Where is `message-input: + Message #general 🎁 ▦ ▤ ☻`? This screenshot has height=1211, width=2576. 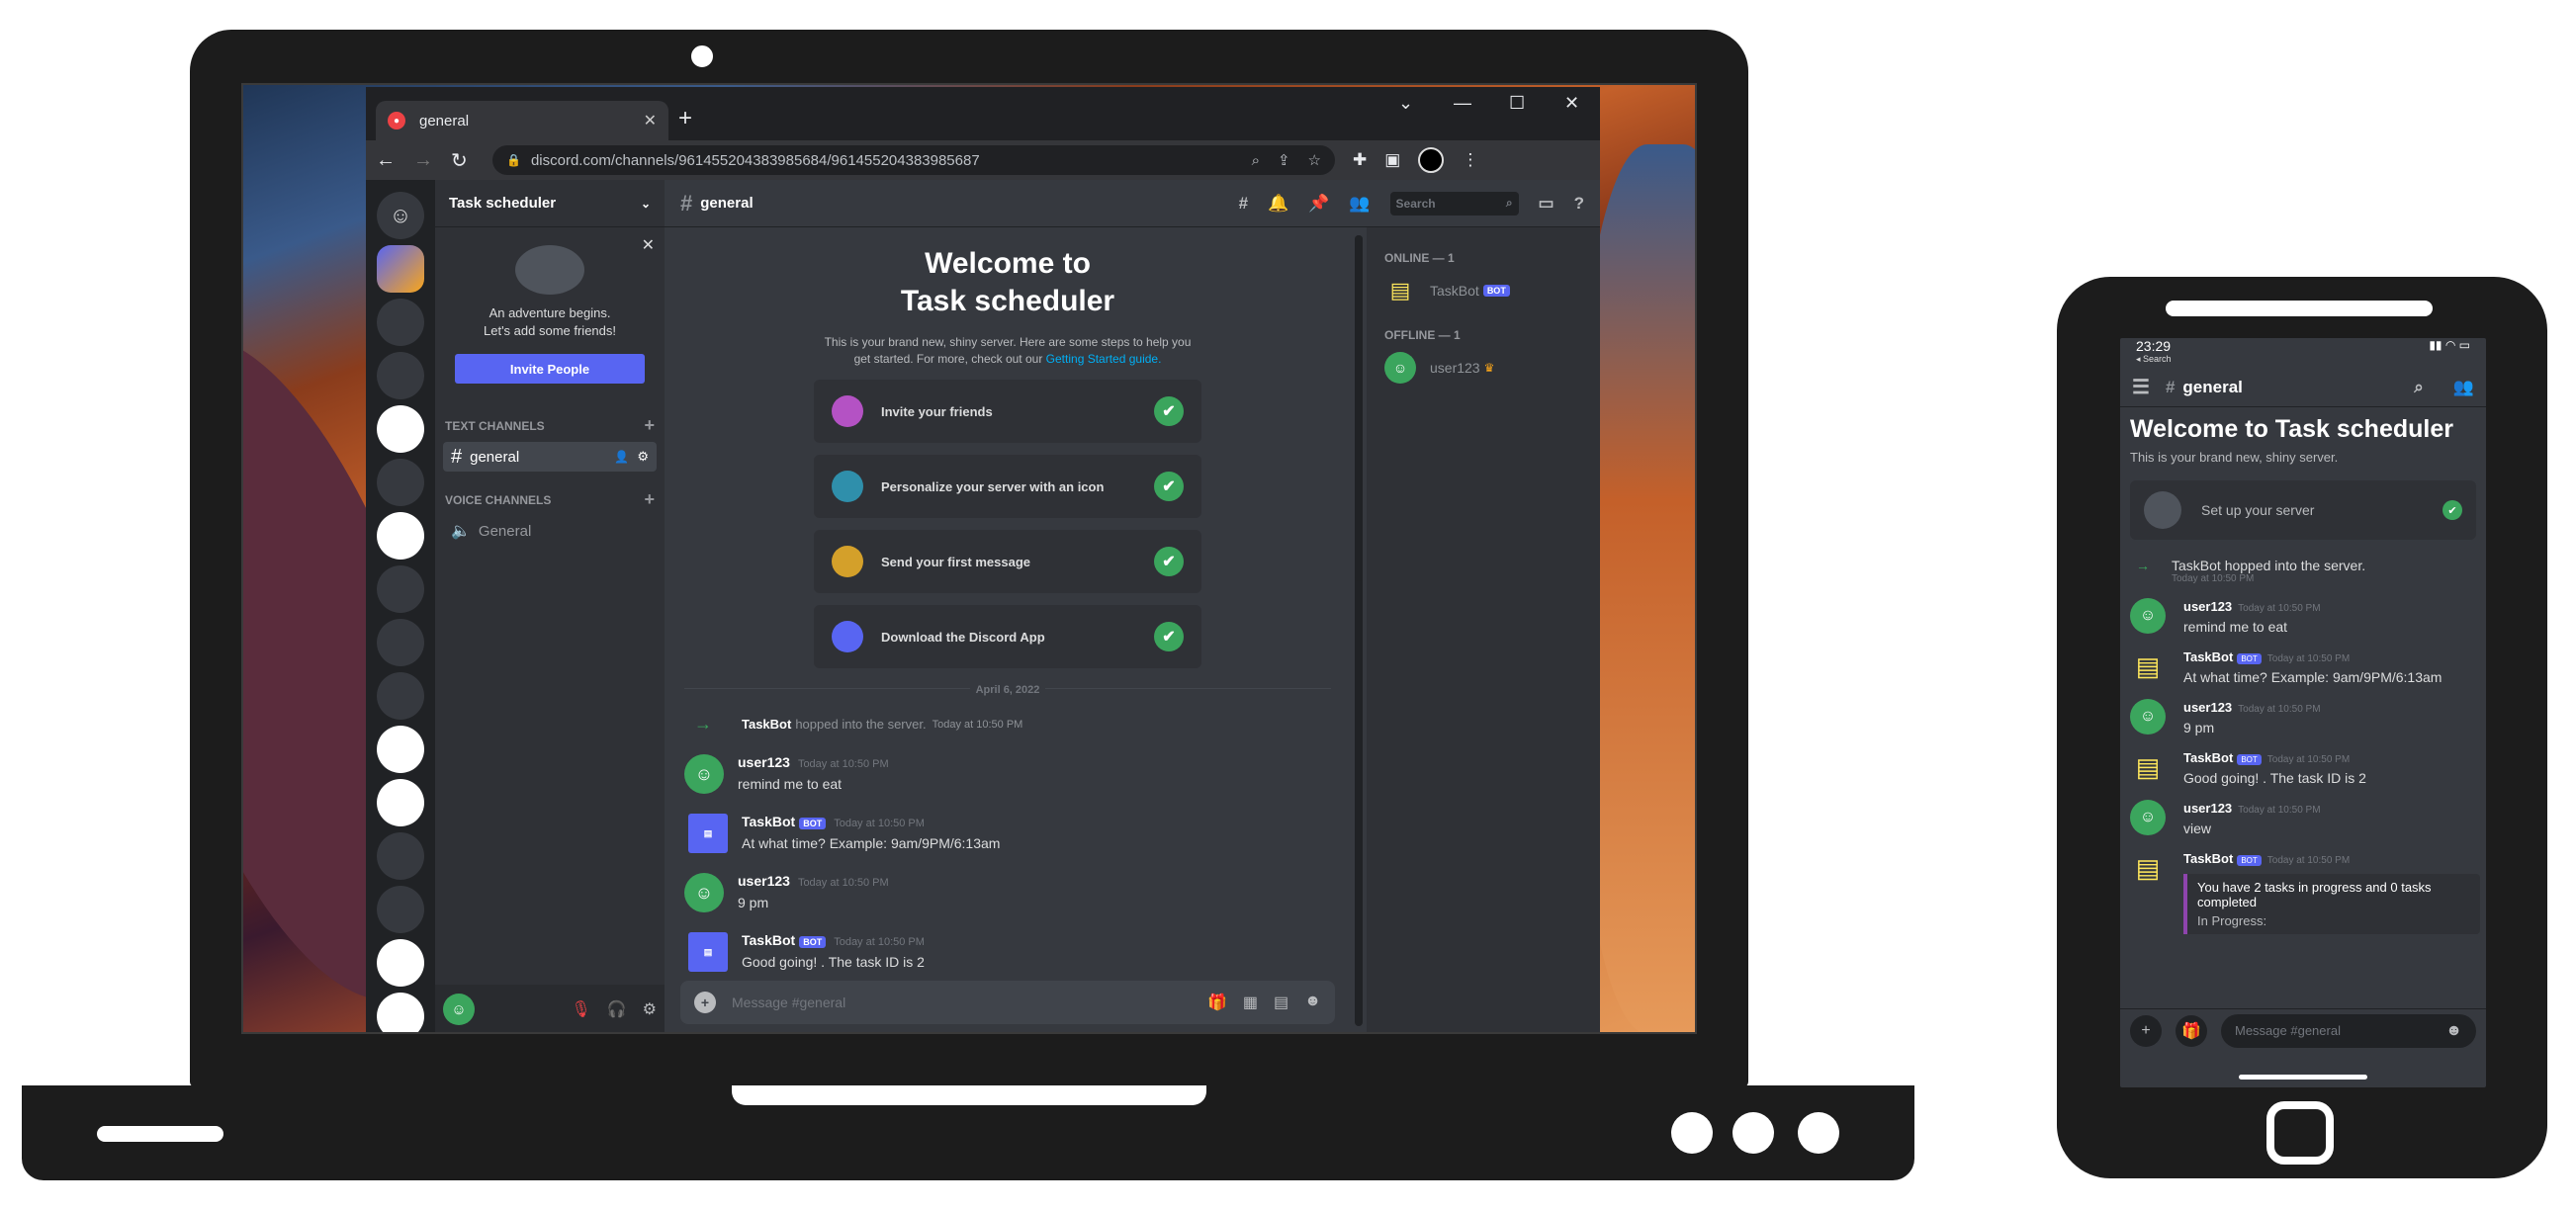 message-input: + Message #general 🎁 ▦ ▤ ☻ is located at coordinates (1007, 1003).